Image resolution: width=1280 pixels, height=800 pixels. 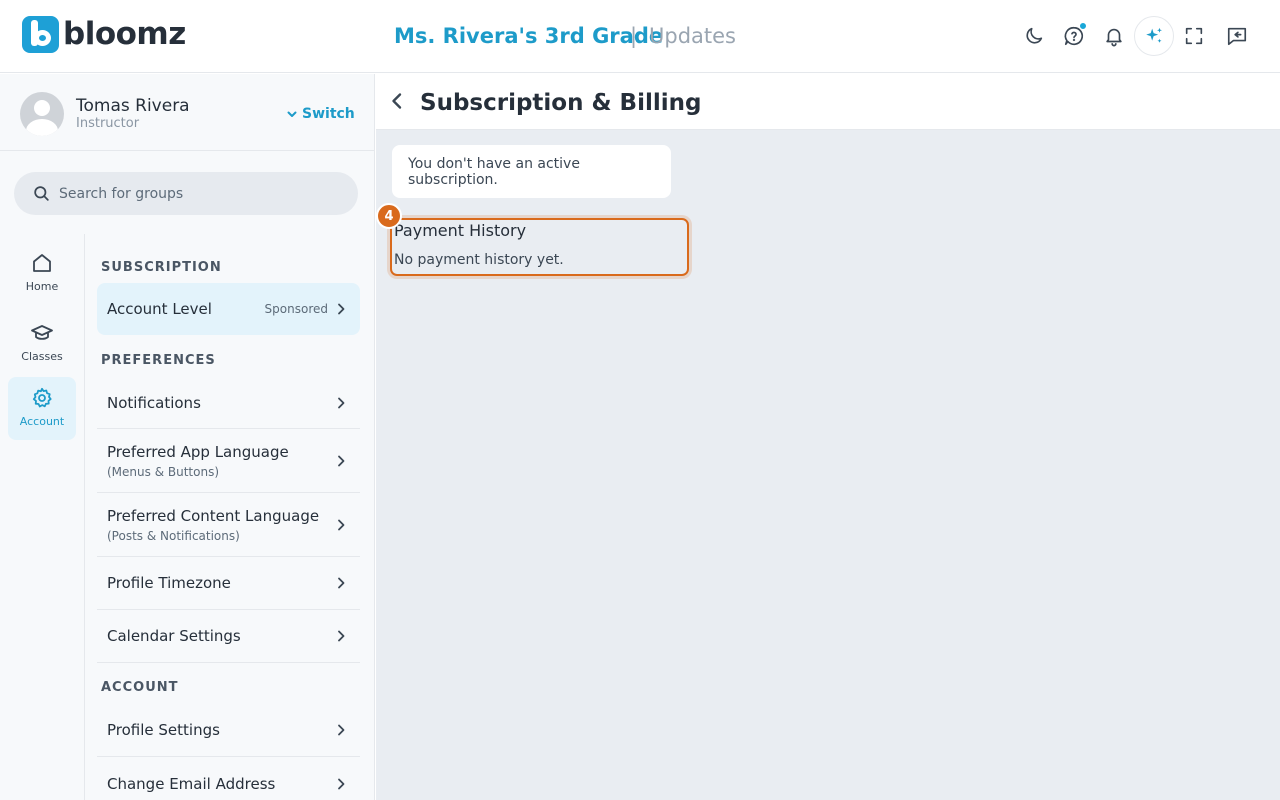 I want to click on profile-role: Instructor, so click(x=108, y=123).